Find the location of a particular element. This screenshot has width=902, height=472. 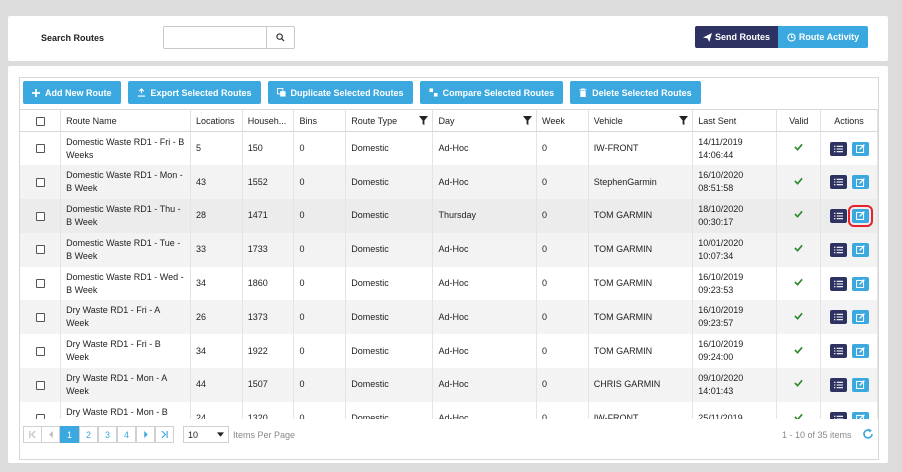

page-button-4: 4 is located at coordinates (126, 434).